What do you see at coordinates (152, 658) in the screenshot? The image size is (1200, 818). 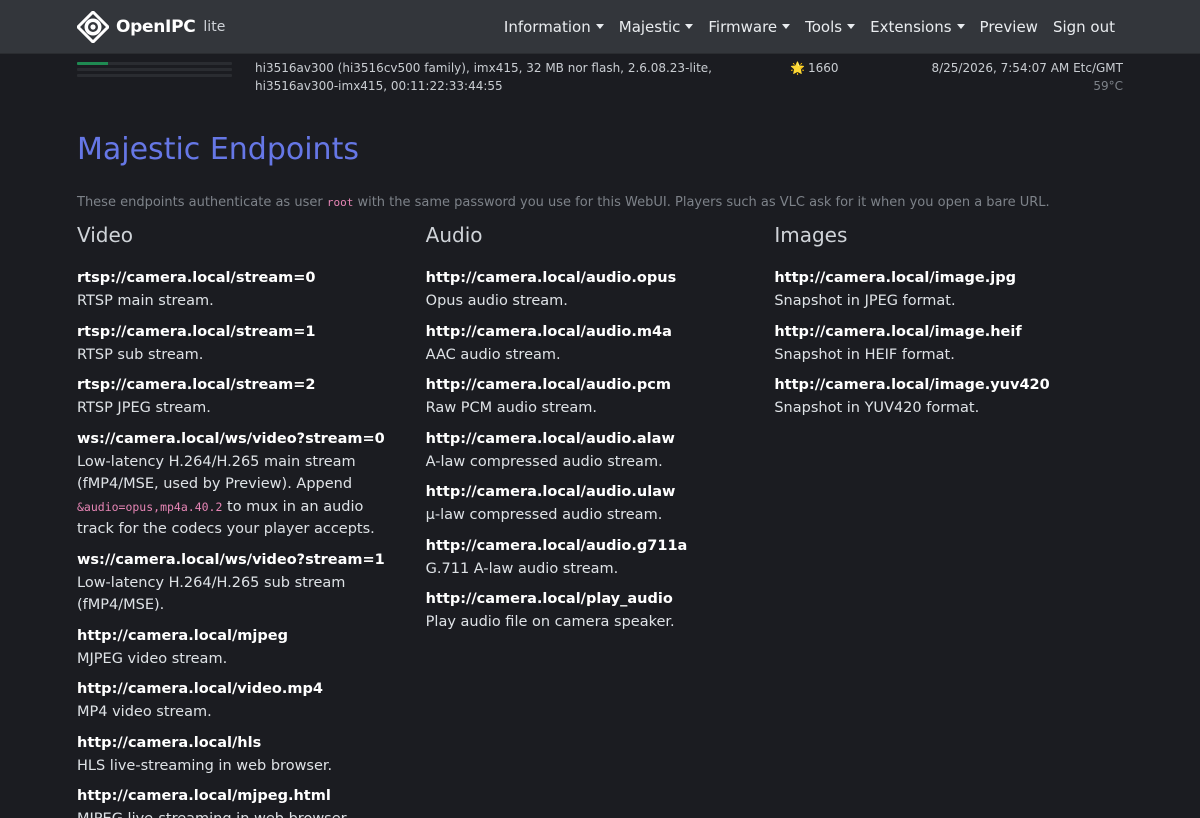 I see `endpoint-description: MJPEG video stream.` at bounding box center [152, 658].